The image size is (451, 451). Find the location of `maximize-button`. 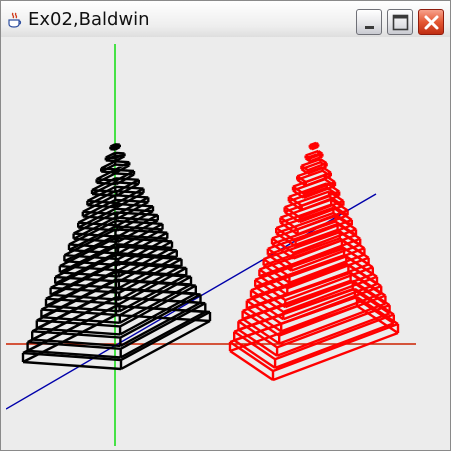

maximize-button is located at coordinates (400, 22).